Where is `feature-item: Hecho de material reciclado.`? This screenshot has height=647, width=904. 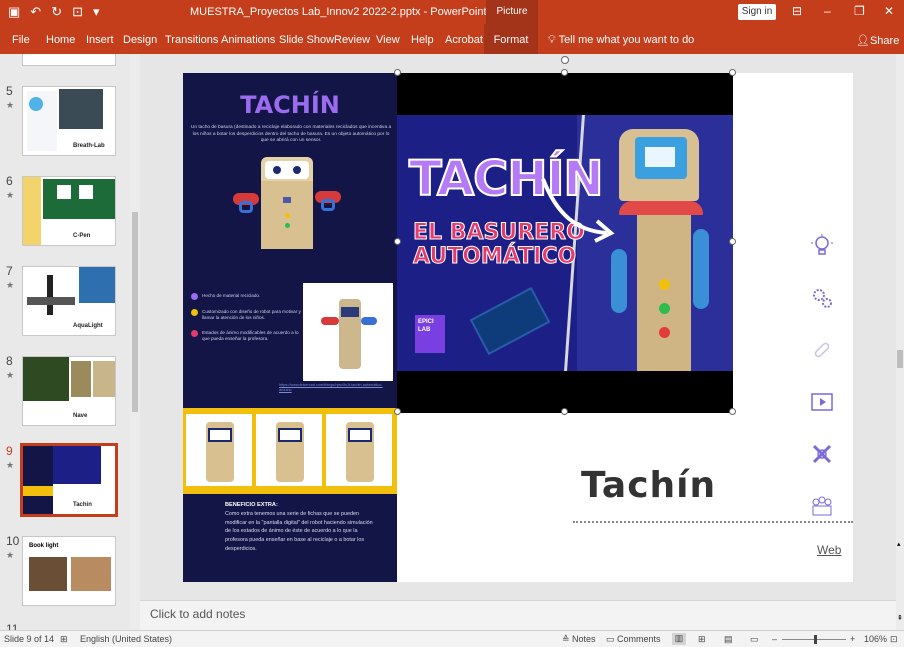 feature-item: Hecho de material reciclado. is located at coordinates (246, 296).